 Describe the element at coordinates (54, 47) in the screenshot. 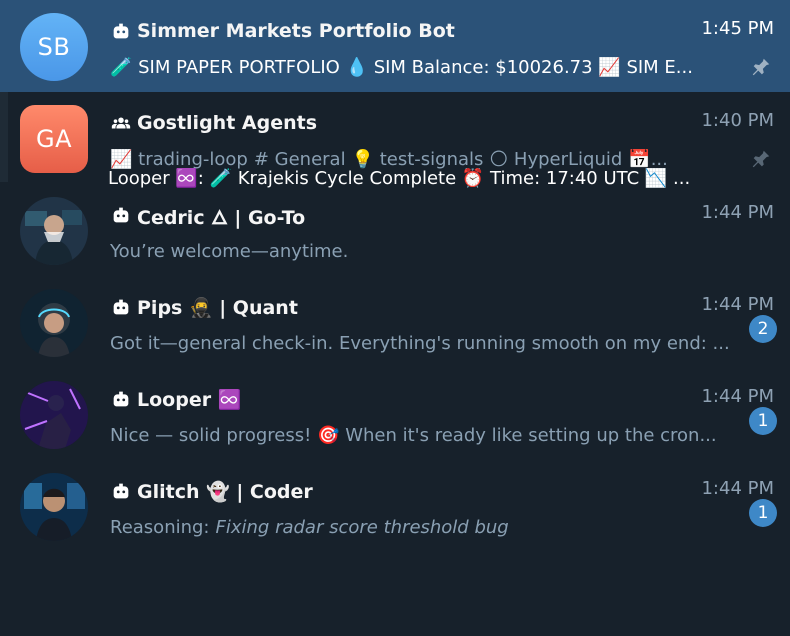

I see `avatar: SB` at that location.